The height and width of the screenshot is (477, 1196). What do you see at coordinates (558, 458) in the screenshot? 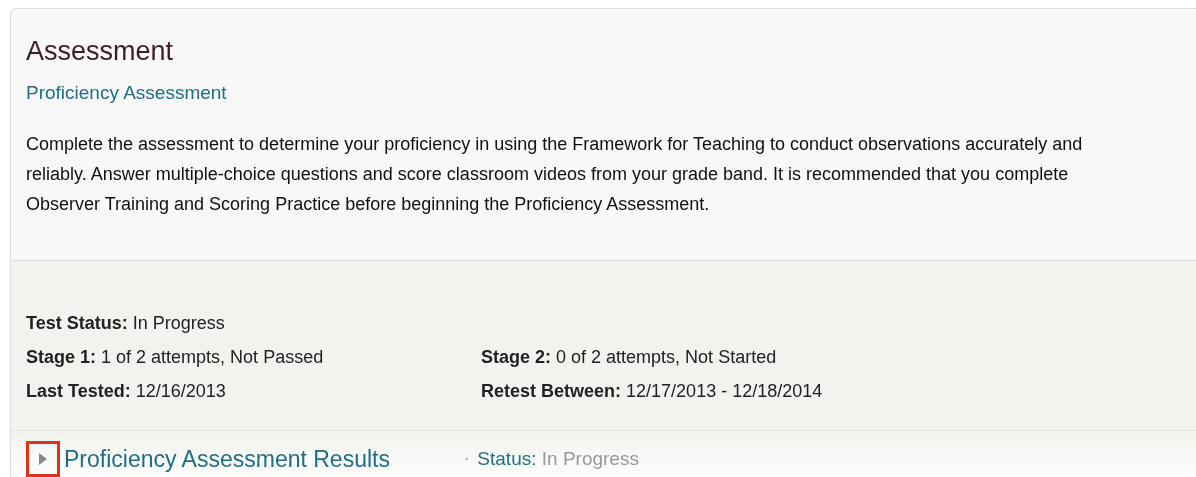
I see `results-status: Status: In Progress` at bounding box center [558, 458].